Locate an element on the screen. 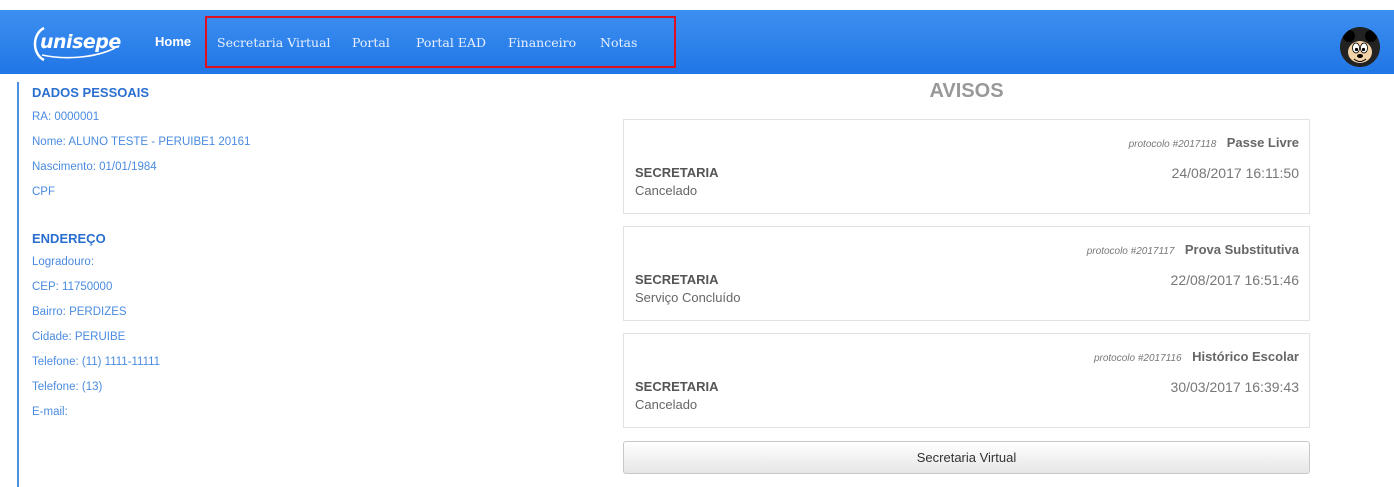  user-avatar is located at coordinates (1360, 47).